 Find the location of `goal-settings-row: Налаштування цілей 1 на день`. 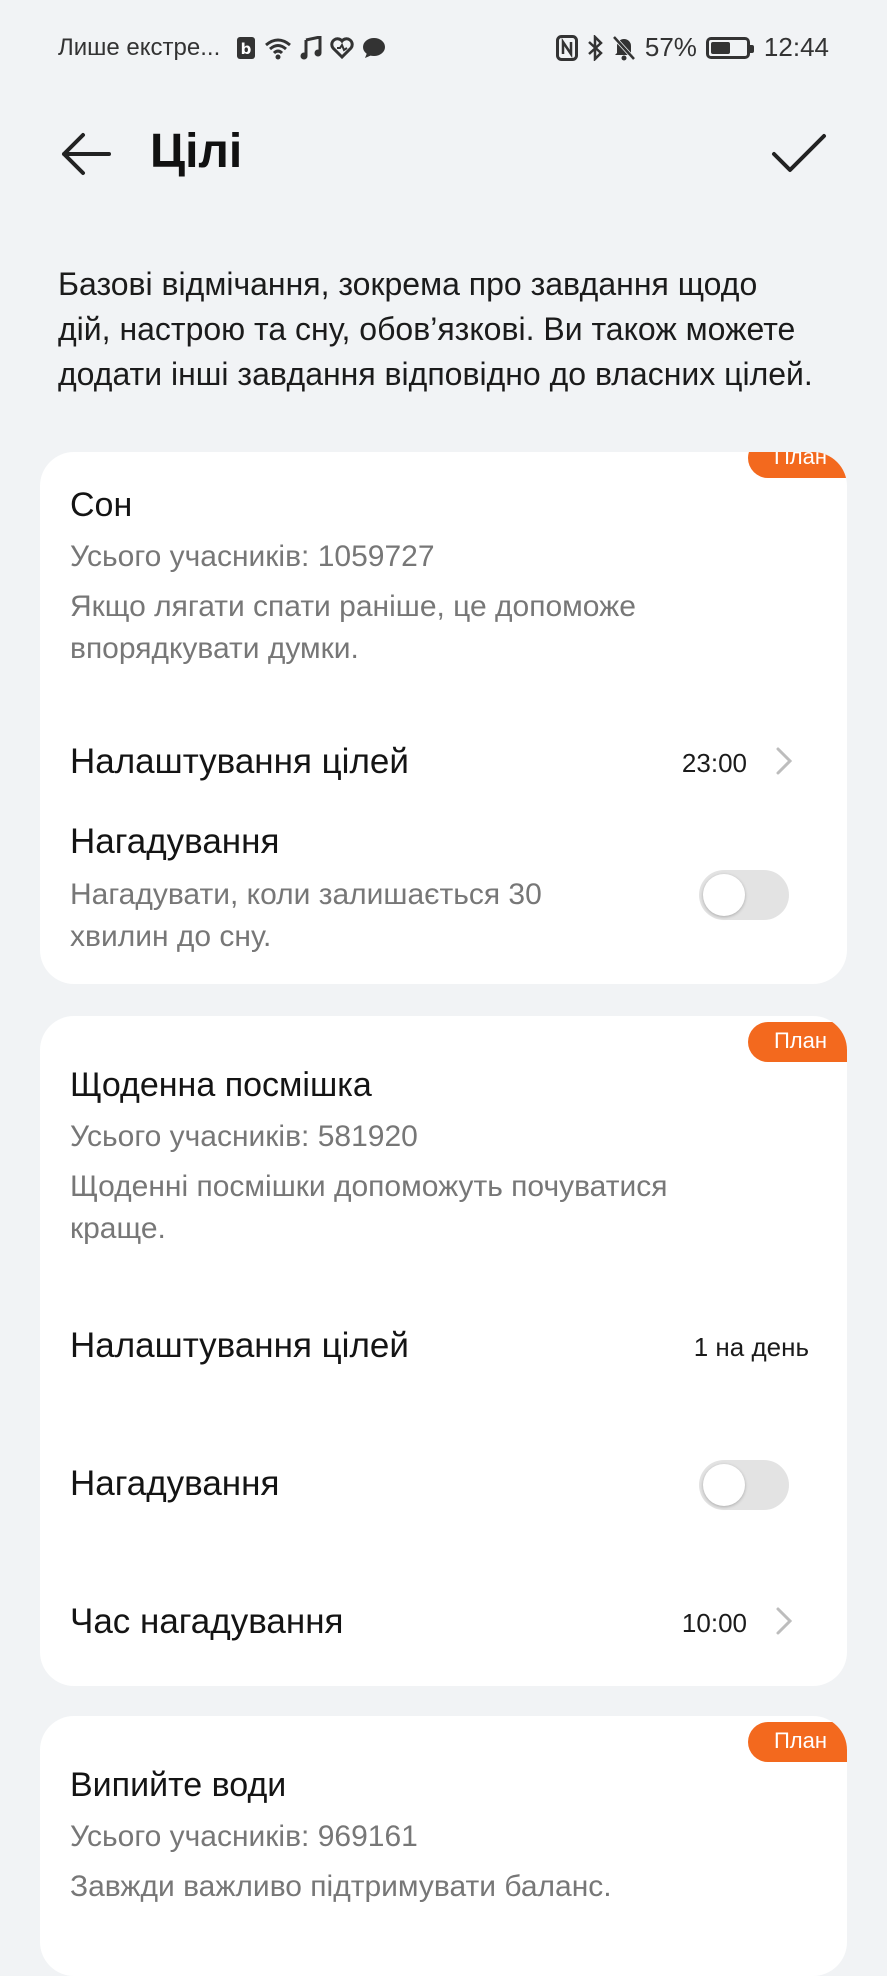

goal-settings-row: Налаштування цілей 1 на день is located at coordinates (443, 1346).